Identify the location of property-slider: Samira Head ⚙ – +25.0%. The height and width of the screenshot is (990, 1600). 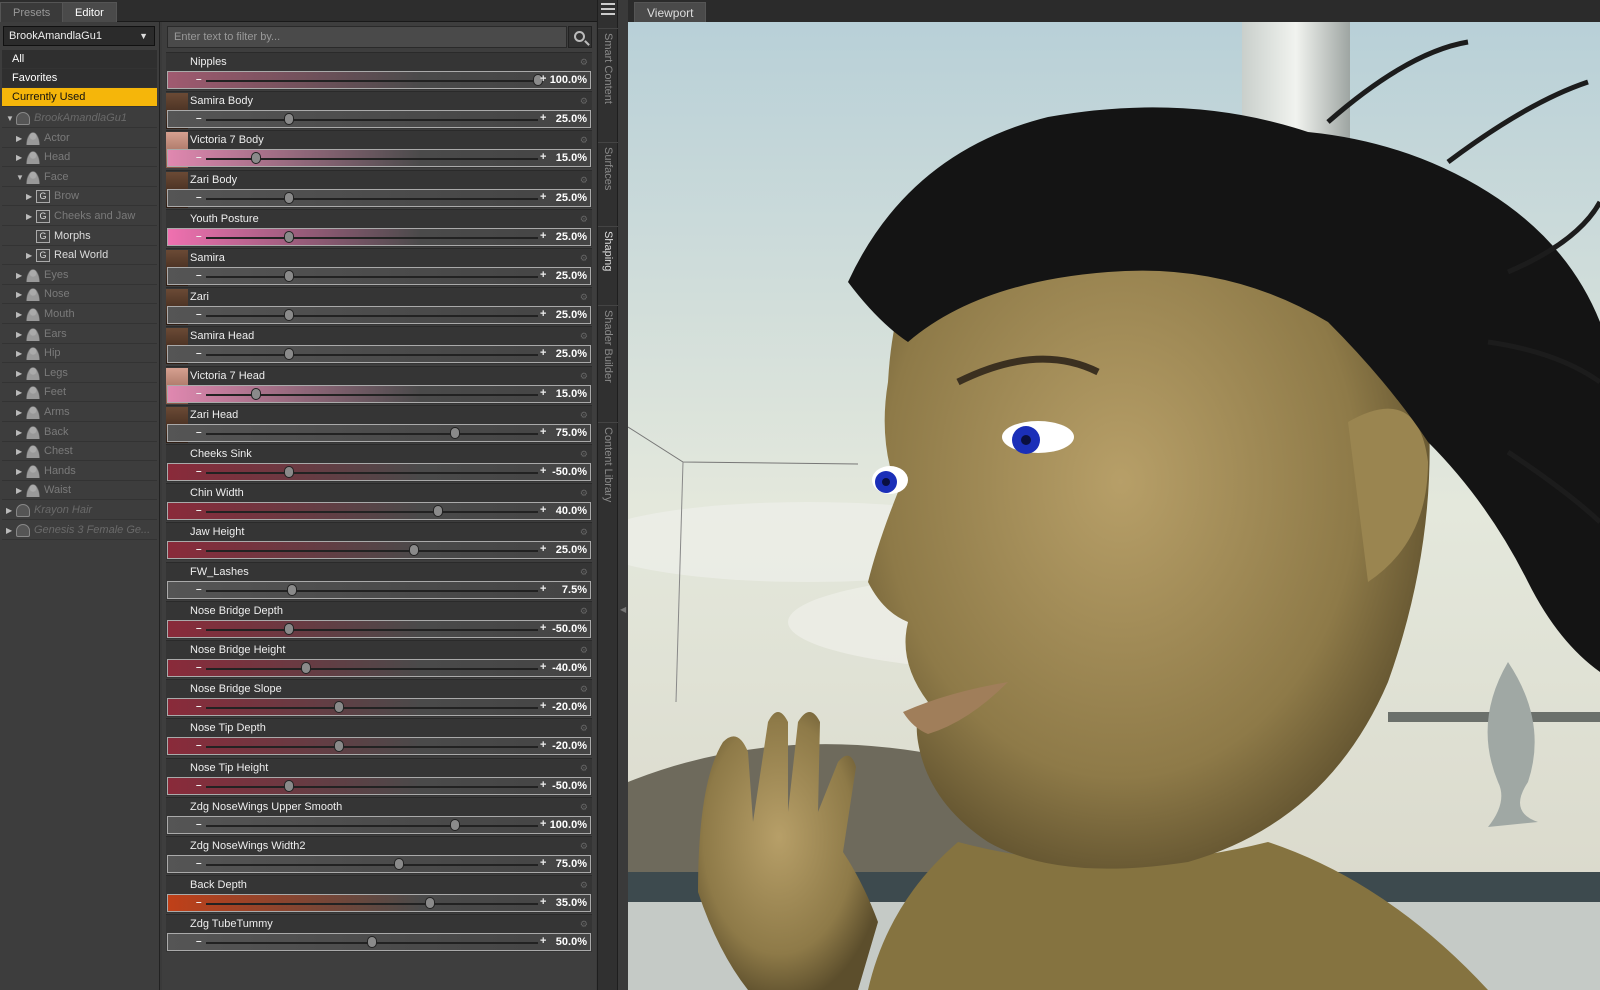
(379, 345).